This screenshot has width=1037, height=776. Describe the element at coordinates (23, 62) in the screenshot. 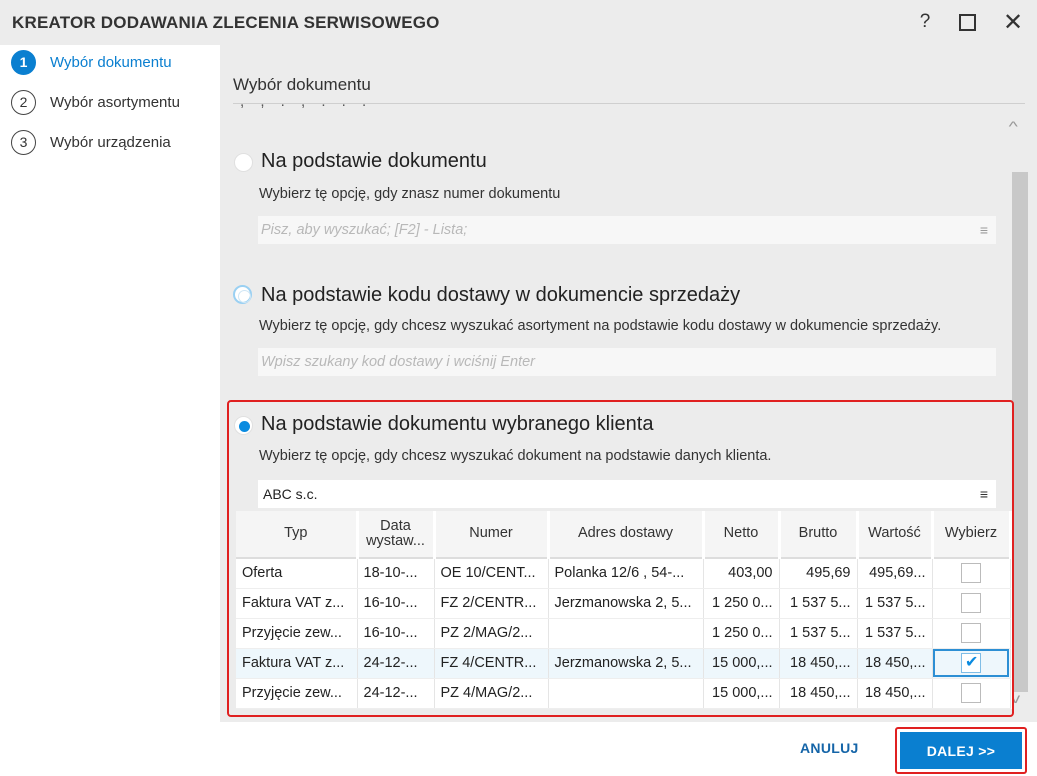

I see `step-number: 1` at that location.